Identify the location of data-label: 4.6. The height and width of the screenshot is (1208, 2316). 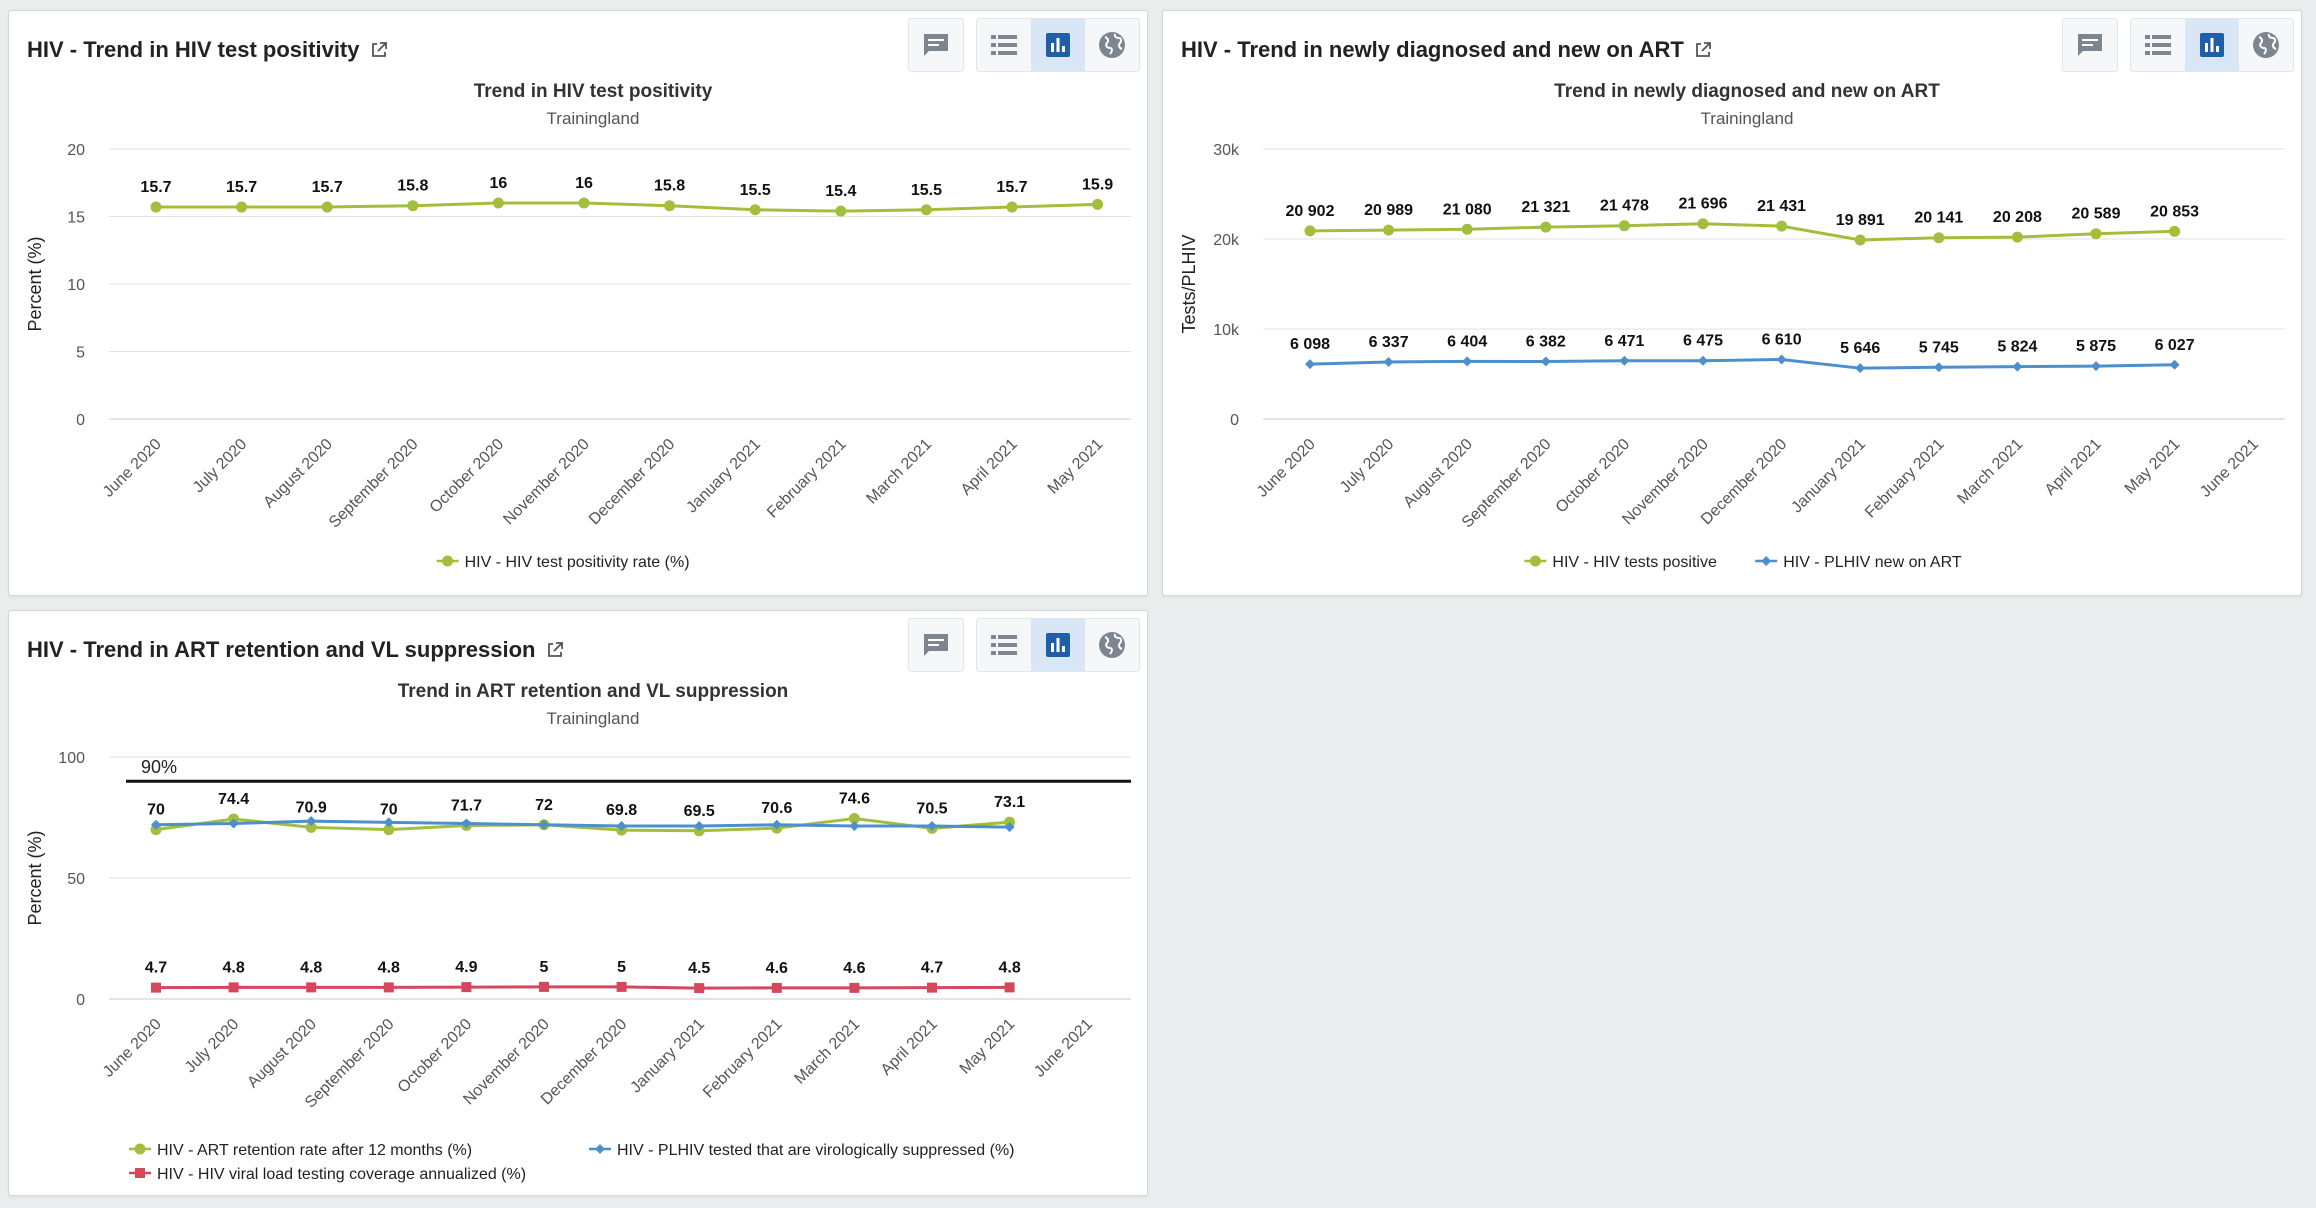
(854, 968).